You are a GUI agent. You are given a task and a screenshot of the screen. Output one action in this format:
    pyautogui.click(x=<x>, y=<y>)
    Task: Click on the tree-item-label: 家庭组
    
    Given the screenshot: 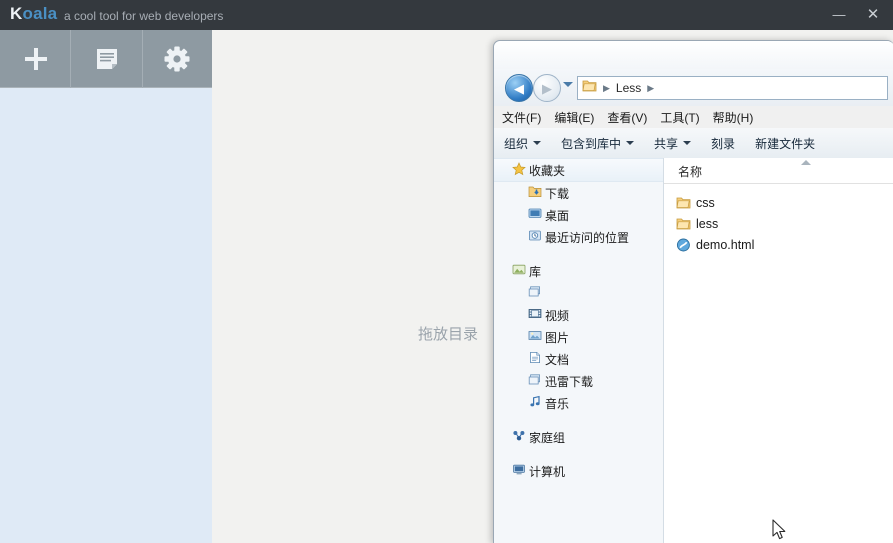 What is the action you would take?
    pyautogui.click(x=547, y=437)
    